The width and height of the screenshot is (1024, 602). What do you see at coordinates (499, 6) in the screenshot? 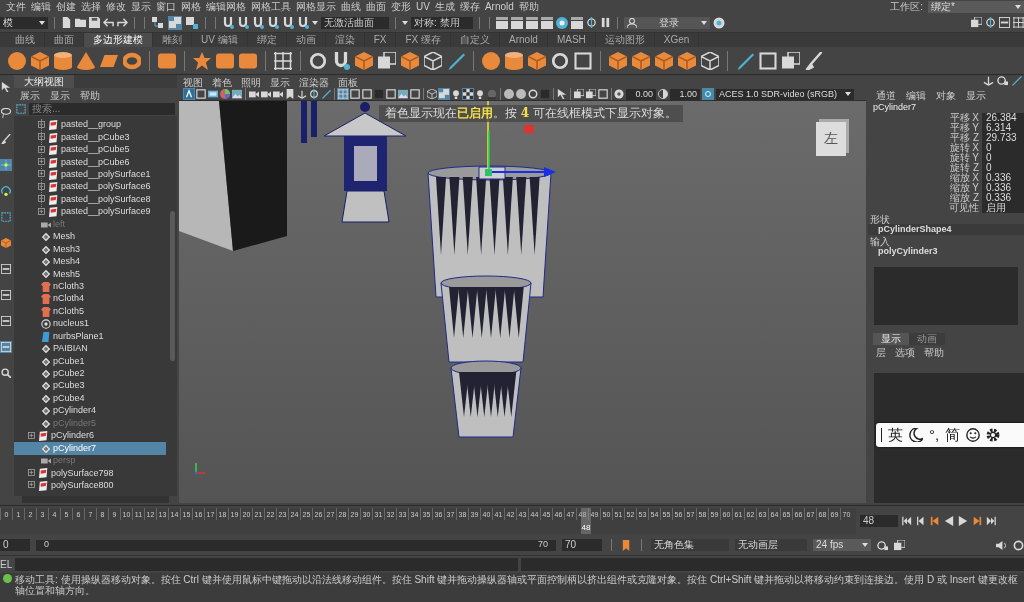
I see `menu-item: Arnold` at bounding box center [499, 6].